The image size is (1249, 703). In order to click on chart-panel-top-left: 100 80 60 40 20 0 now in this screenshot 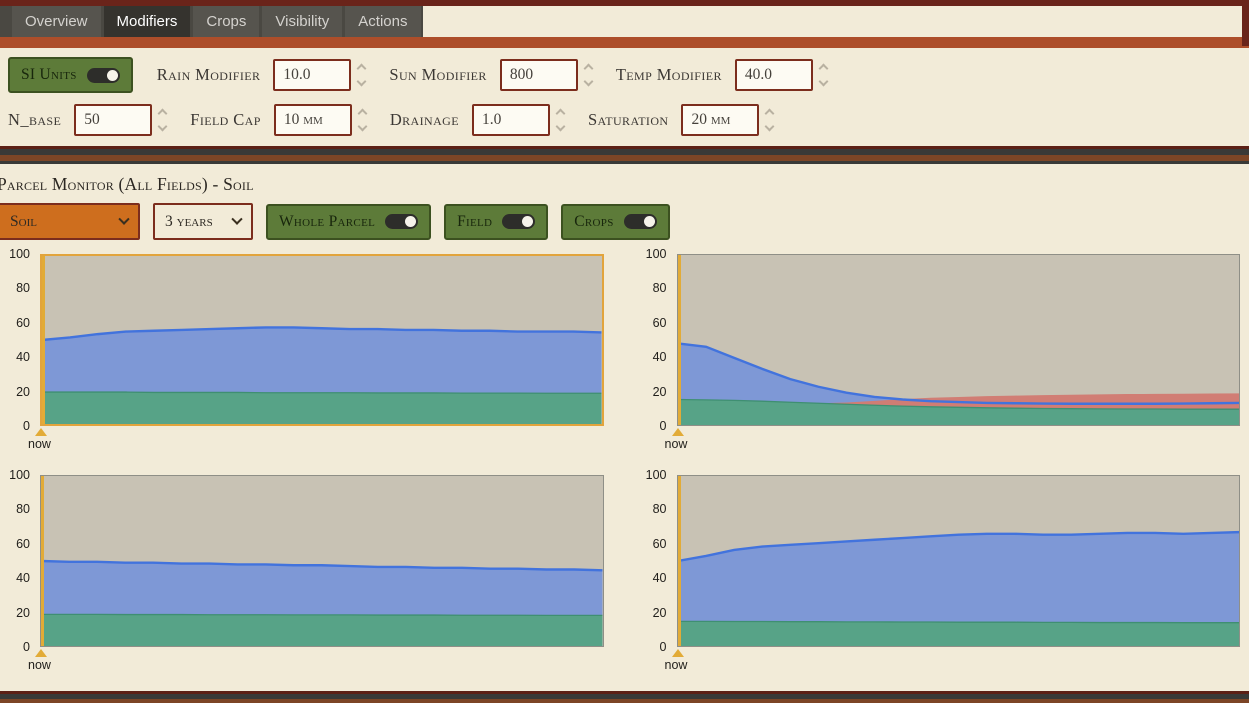, I will do `click(302, 349)`.